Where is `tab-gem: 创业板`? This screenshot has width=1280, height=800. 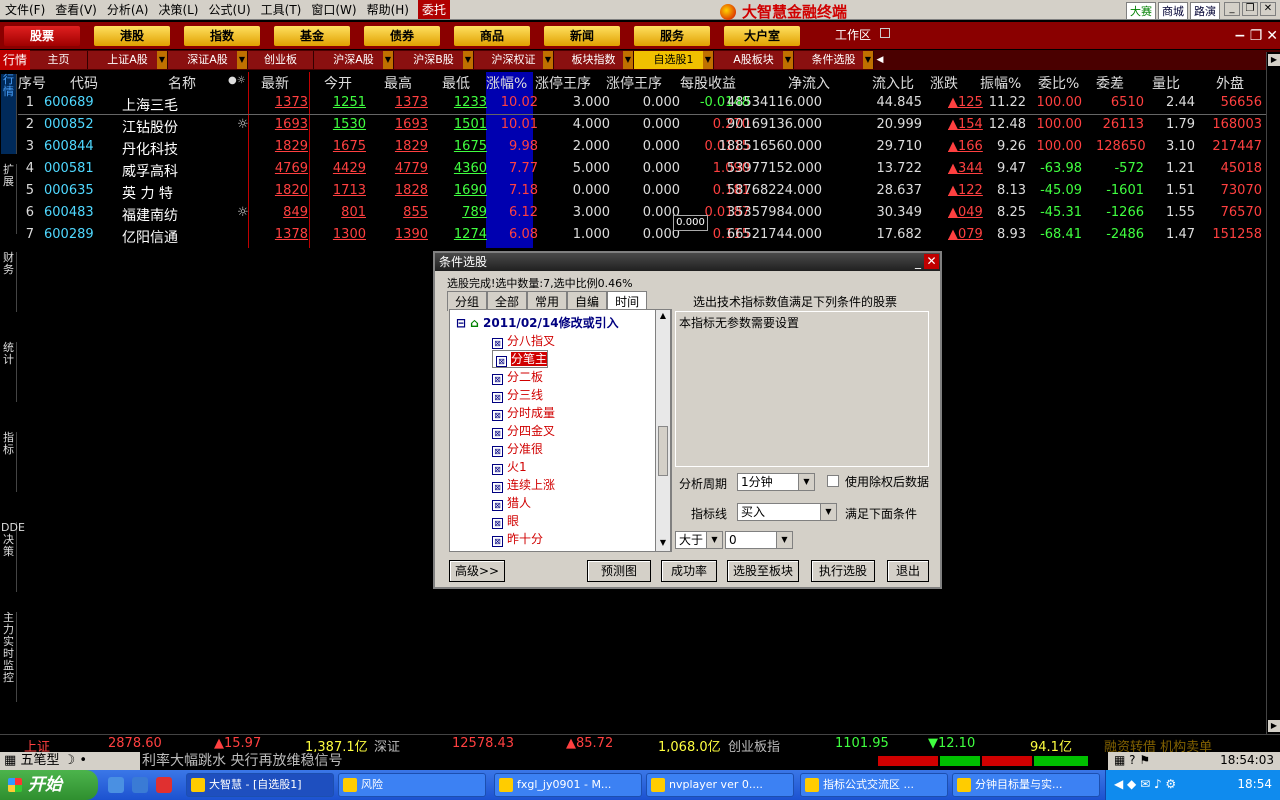 tab-gem: 创业板 is located at coordinates (281, 60).